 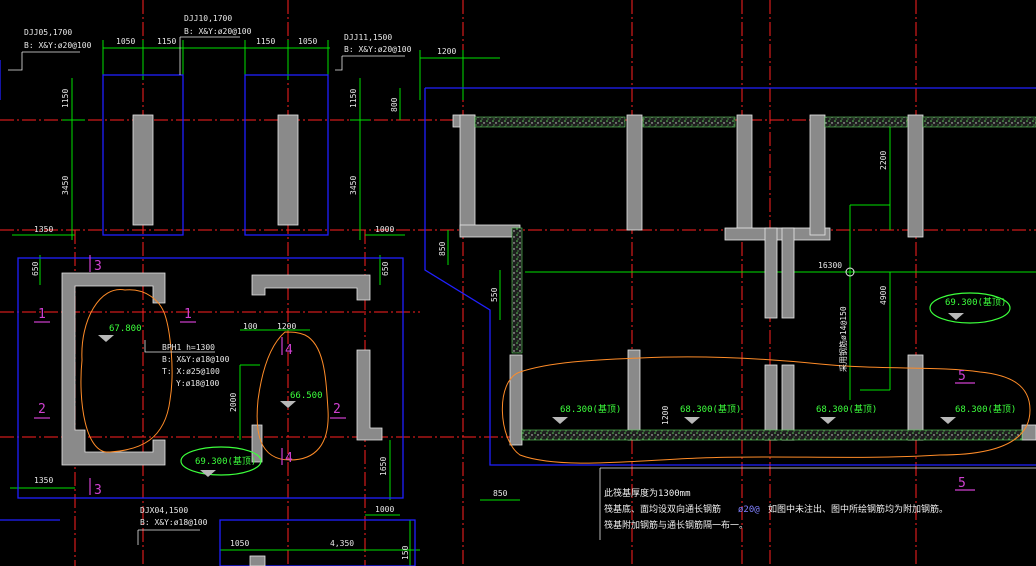 What do you see at coordinates (43, 229) in the screenshot?
I see `dim-1350-top: 1350` at bounding box center [43, 229].